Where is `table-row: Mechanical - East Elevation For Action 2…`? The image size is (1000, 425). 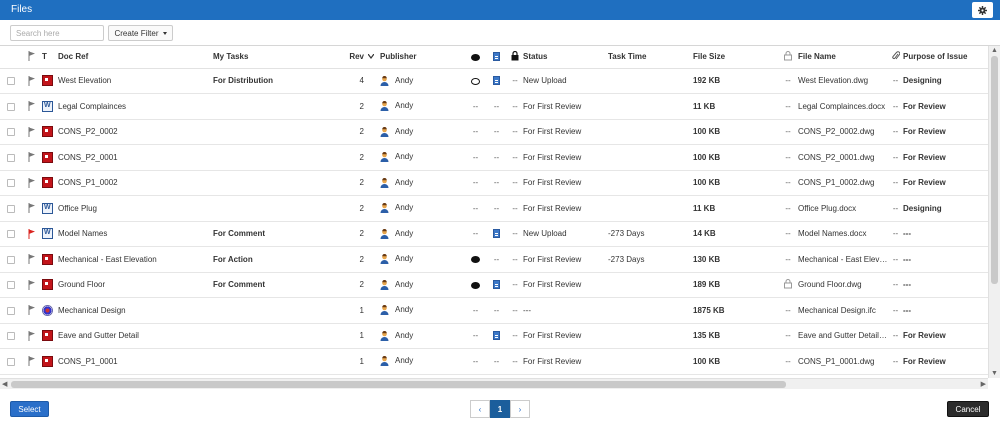
table-row: Mechanical - East Elevation For Action 2… is located at coordinates (494, 259).